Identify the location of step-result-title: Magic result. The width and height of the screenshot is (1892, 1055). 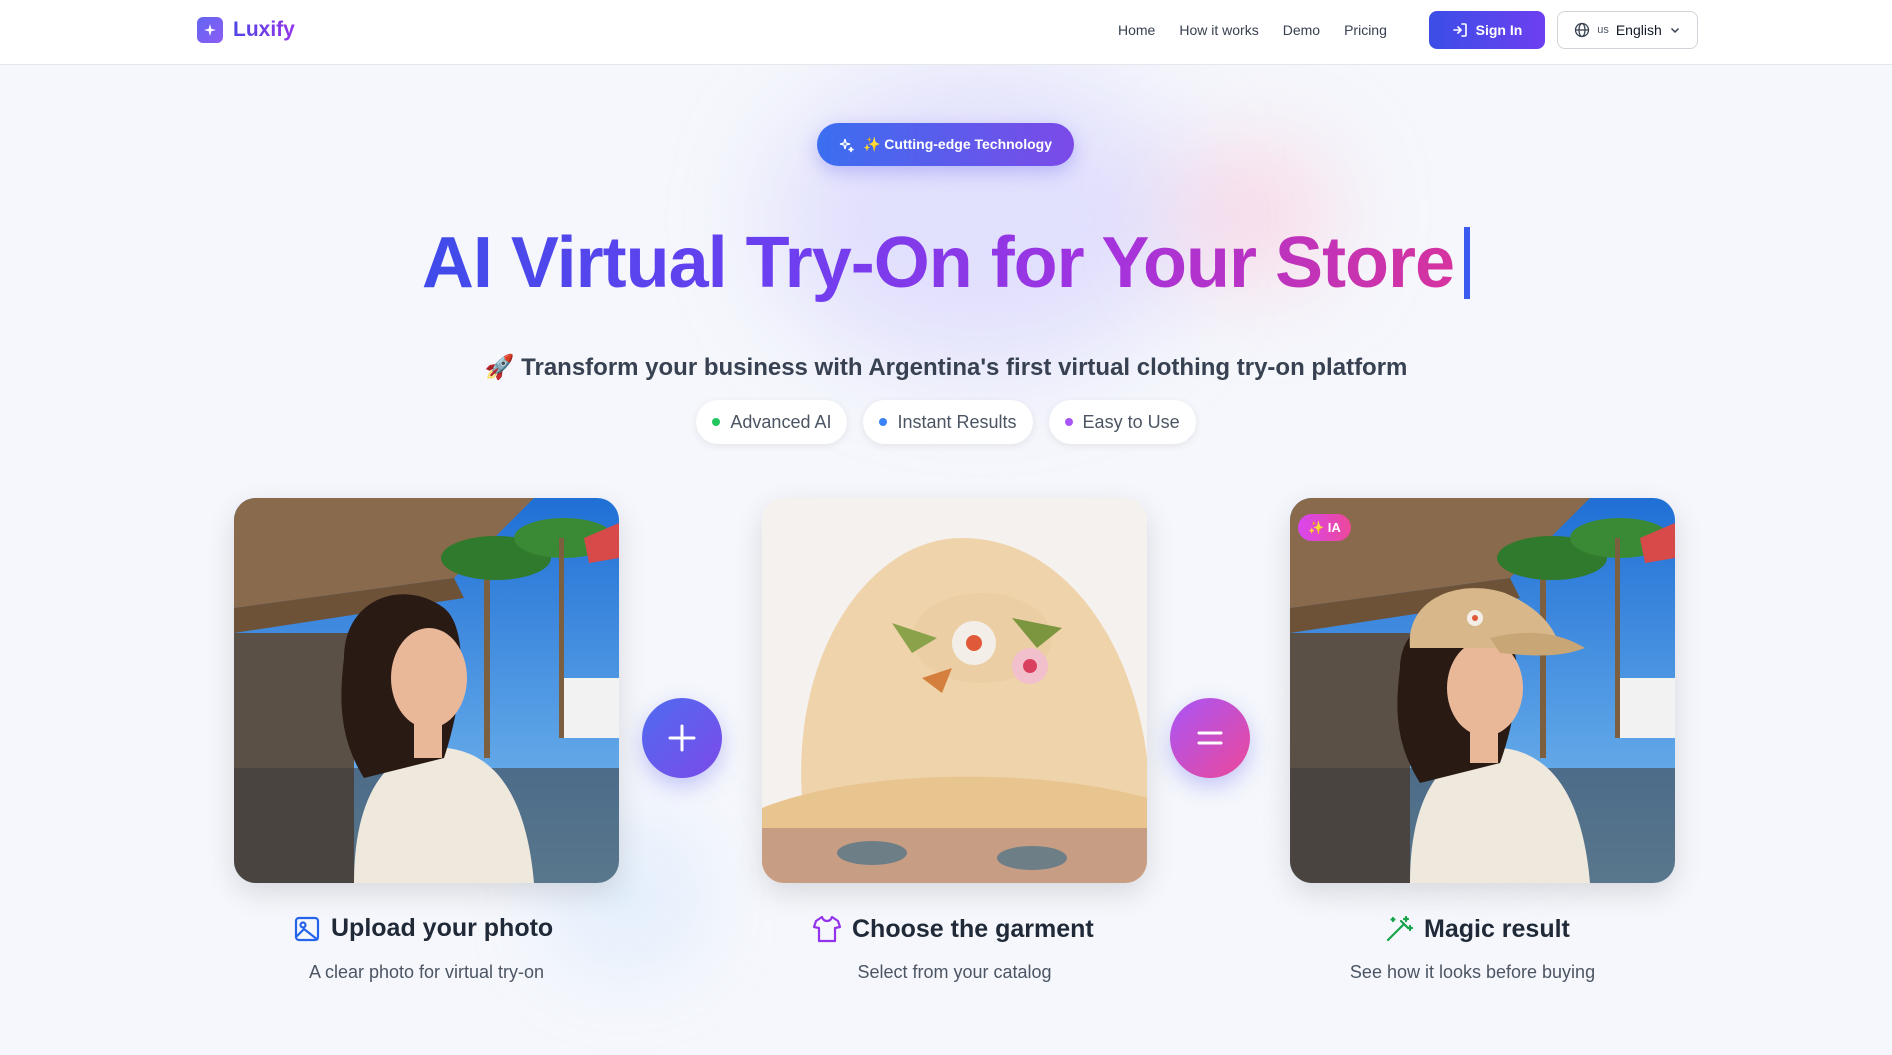
(1477, 929).